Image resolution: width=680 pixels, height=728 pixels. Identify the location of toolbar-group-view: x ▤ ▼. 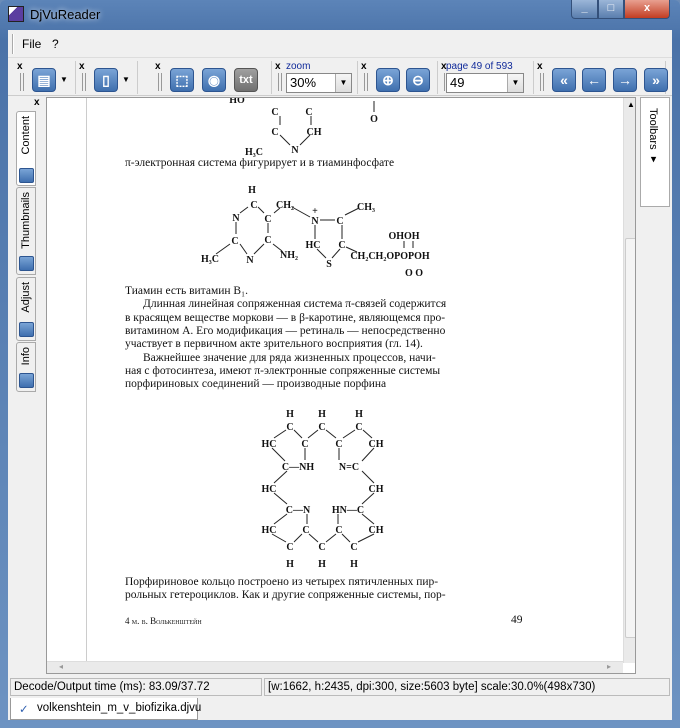
(45, 77).